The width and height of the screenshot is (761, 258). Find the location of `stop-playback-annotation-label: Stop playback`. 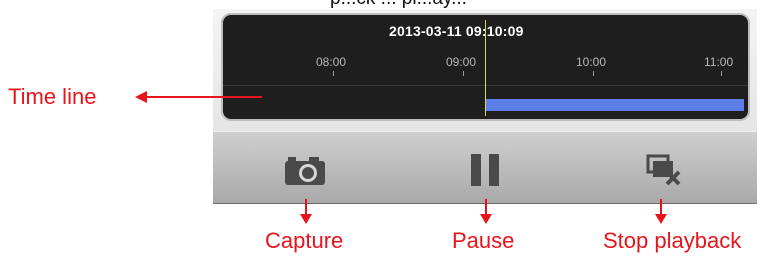

stop-playback-annotation-label: Stop playback is located at coordinates (672, 240).